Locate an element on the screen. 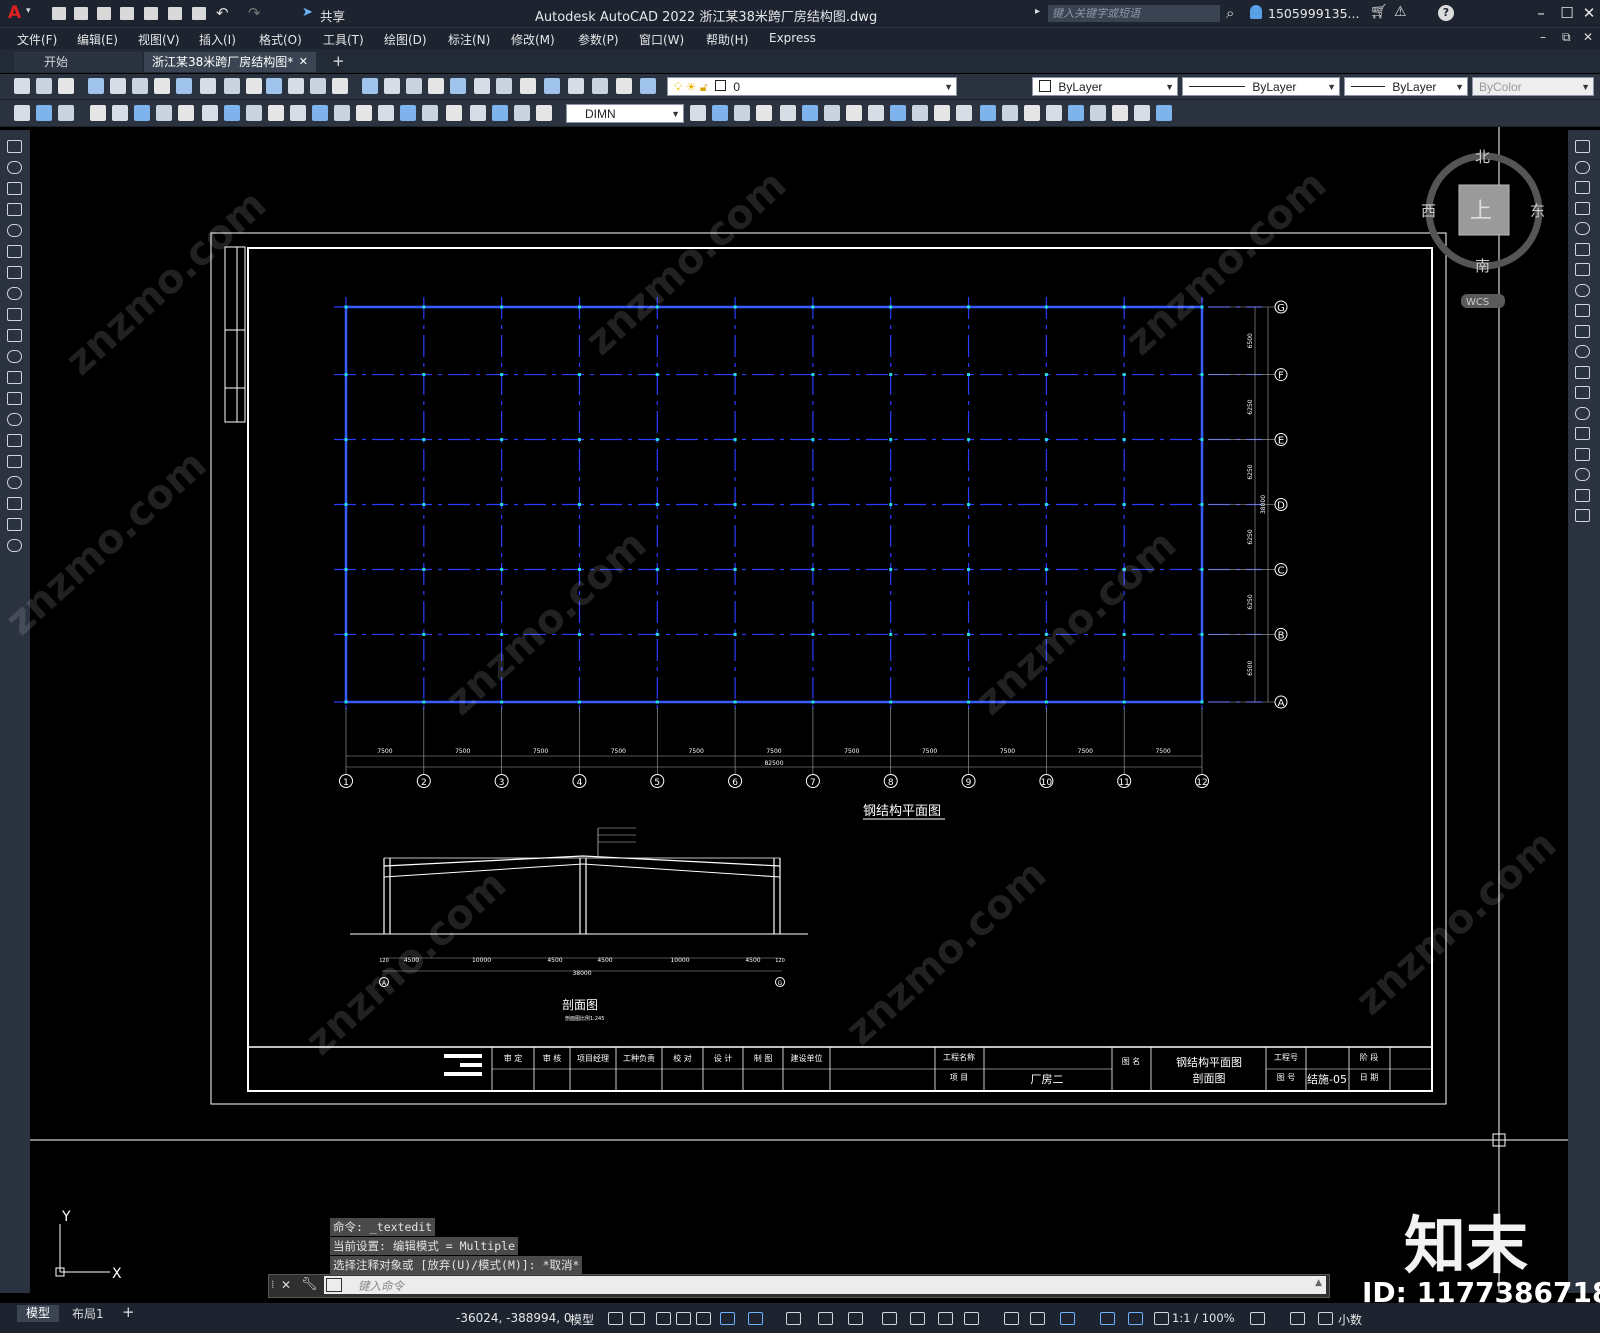 The height and width of the screenshot is (1333, 1600). dimension-tool-44-icon is located at coordinates (1120, 113).